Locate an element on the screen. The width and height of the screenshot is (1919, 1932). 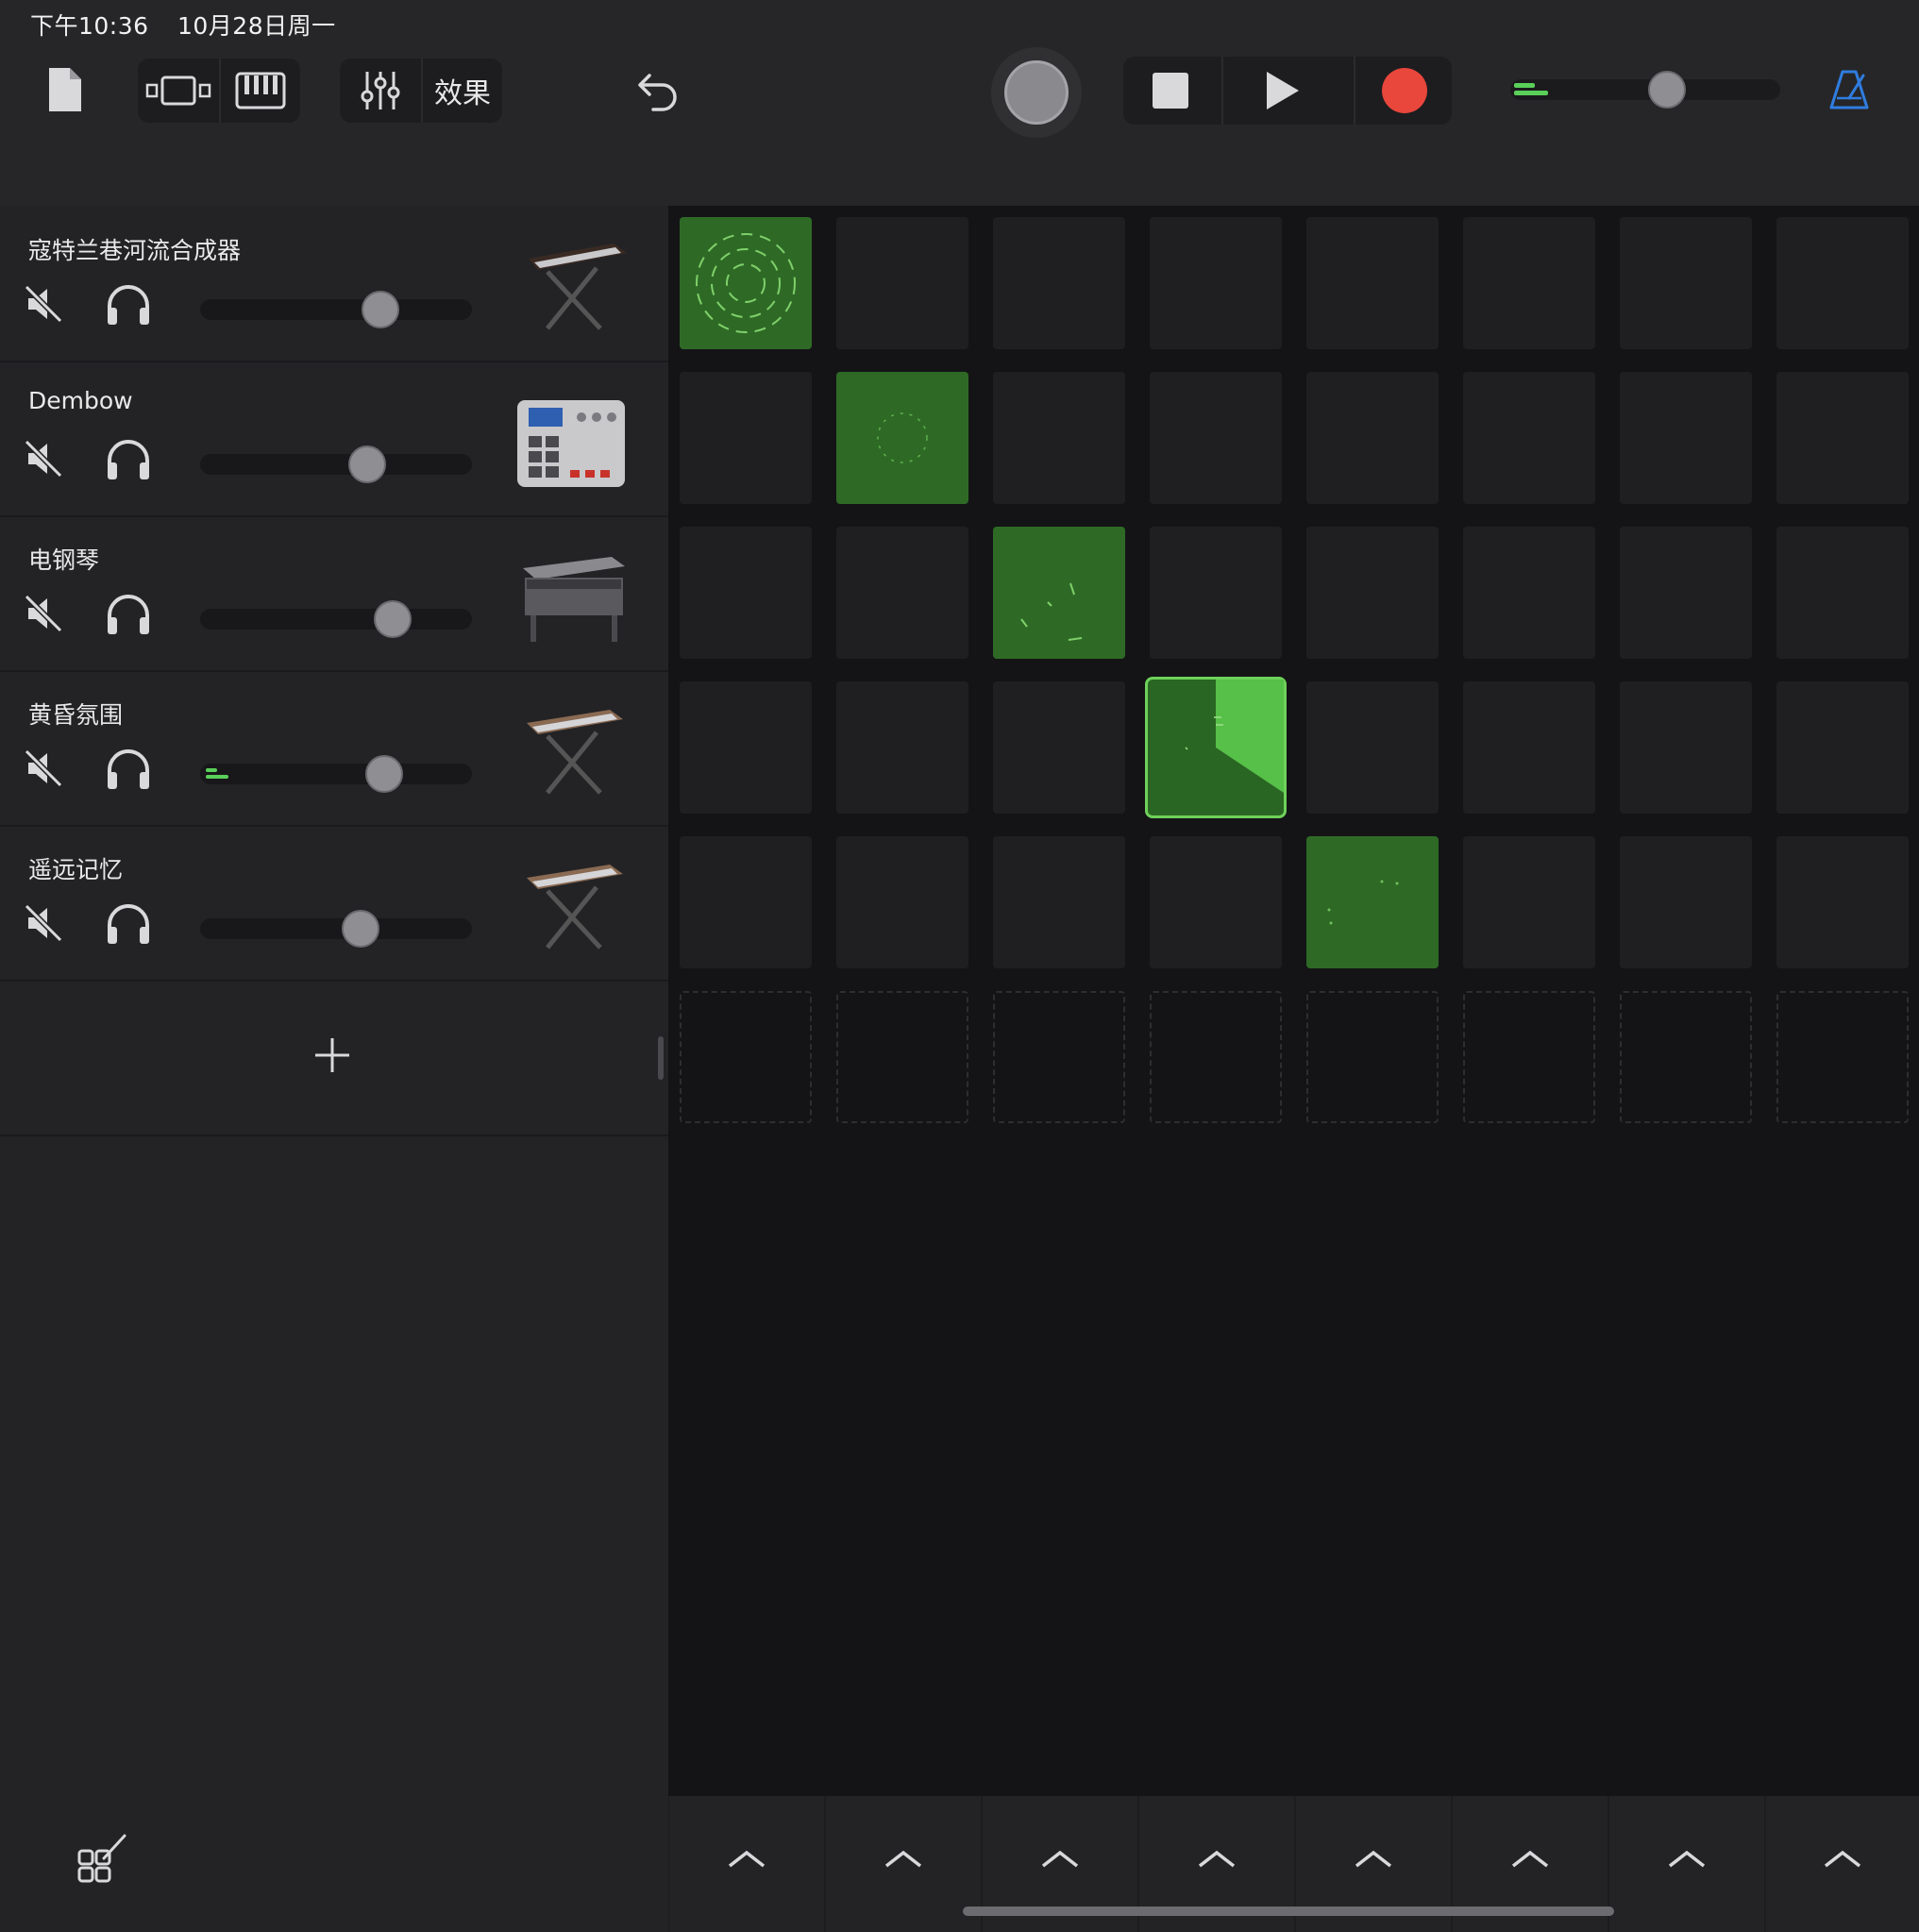
master-knob is located at coordinates (1036, 92).